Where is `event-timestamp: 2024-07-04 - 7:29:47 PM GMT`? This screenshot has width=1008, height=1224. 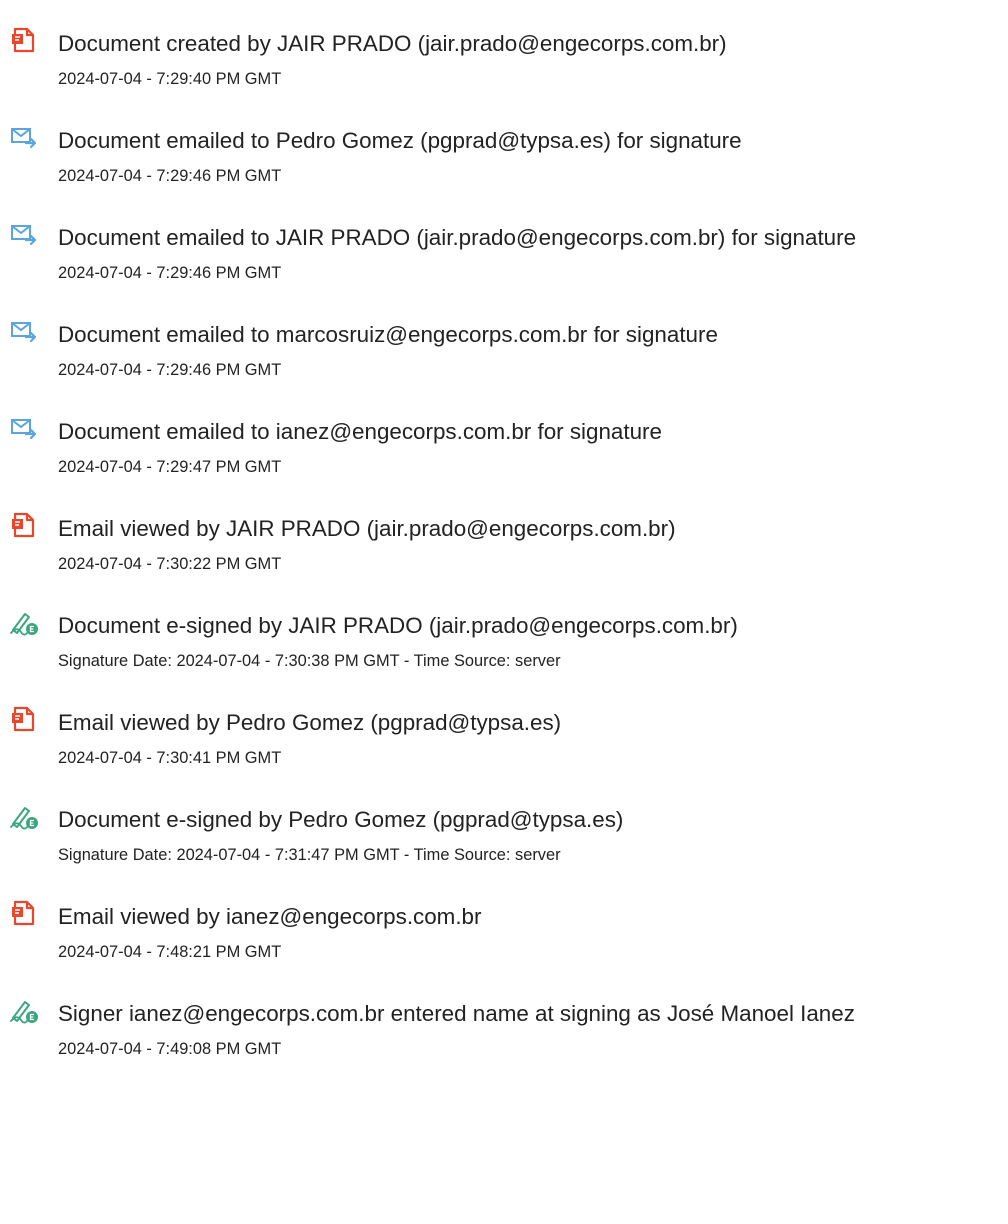 event-timestamp: 2024-07-04 - 7:29:47 PM GMT is located at coordinates (170, 467).